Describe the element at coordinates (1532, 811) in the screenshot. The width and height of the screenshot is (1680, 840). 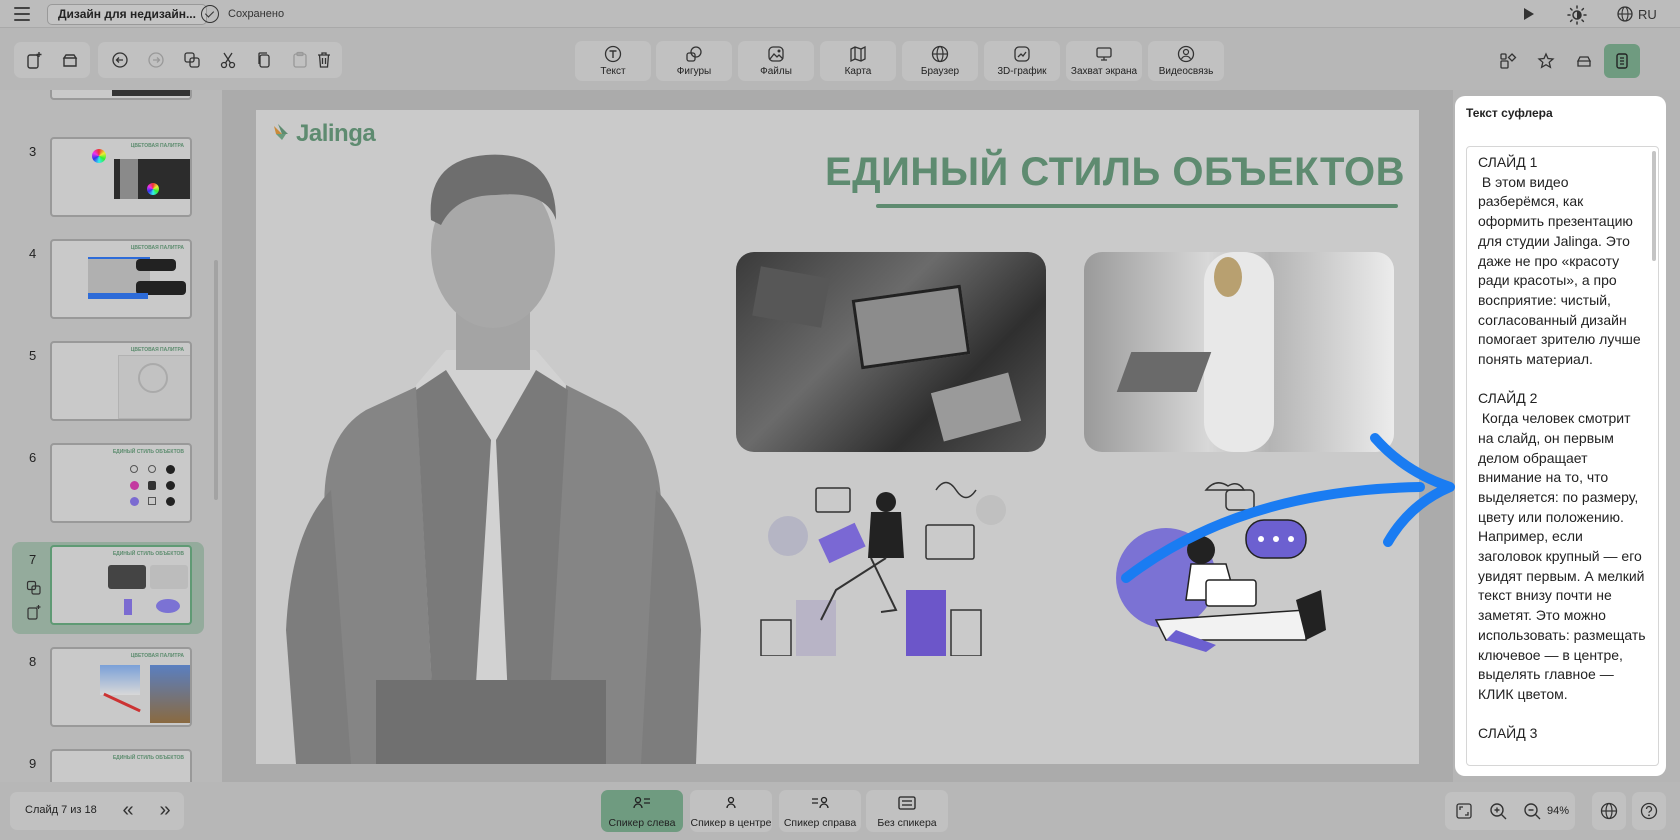
I see `zoom-out-icon` at that location.